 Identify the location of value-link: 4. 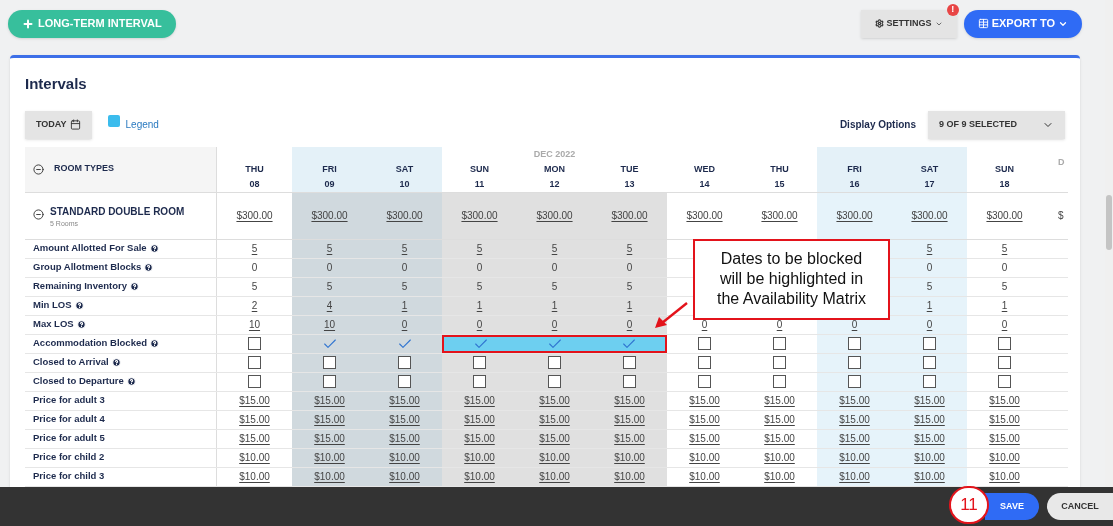
(329, 305).